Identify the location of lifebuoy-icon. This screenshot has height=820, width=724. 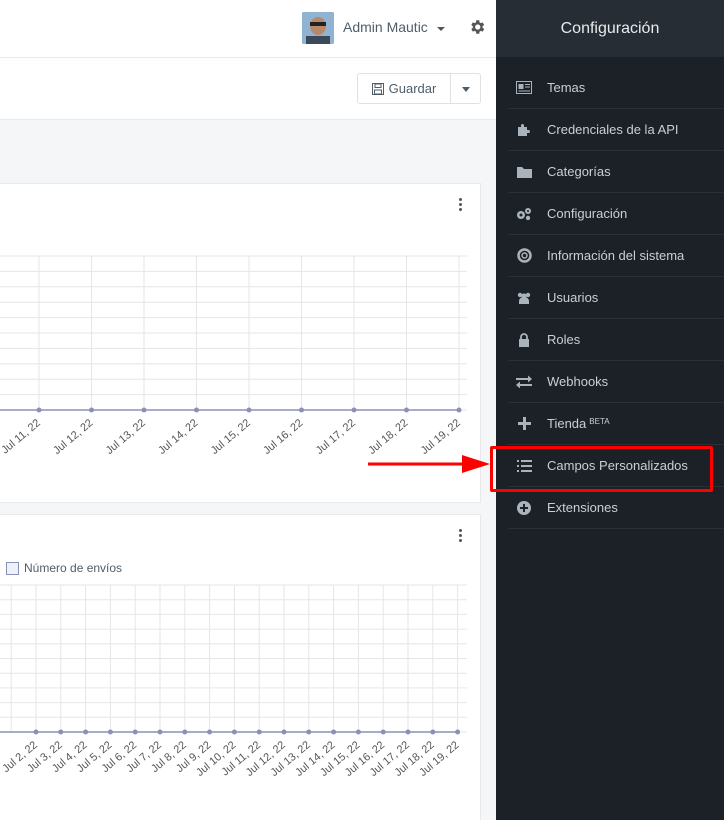
(524, 256).